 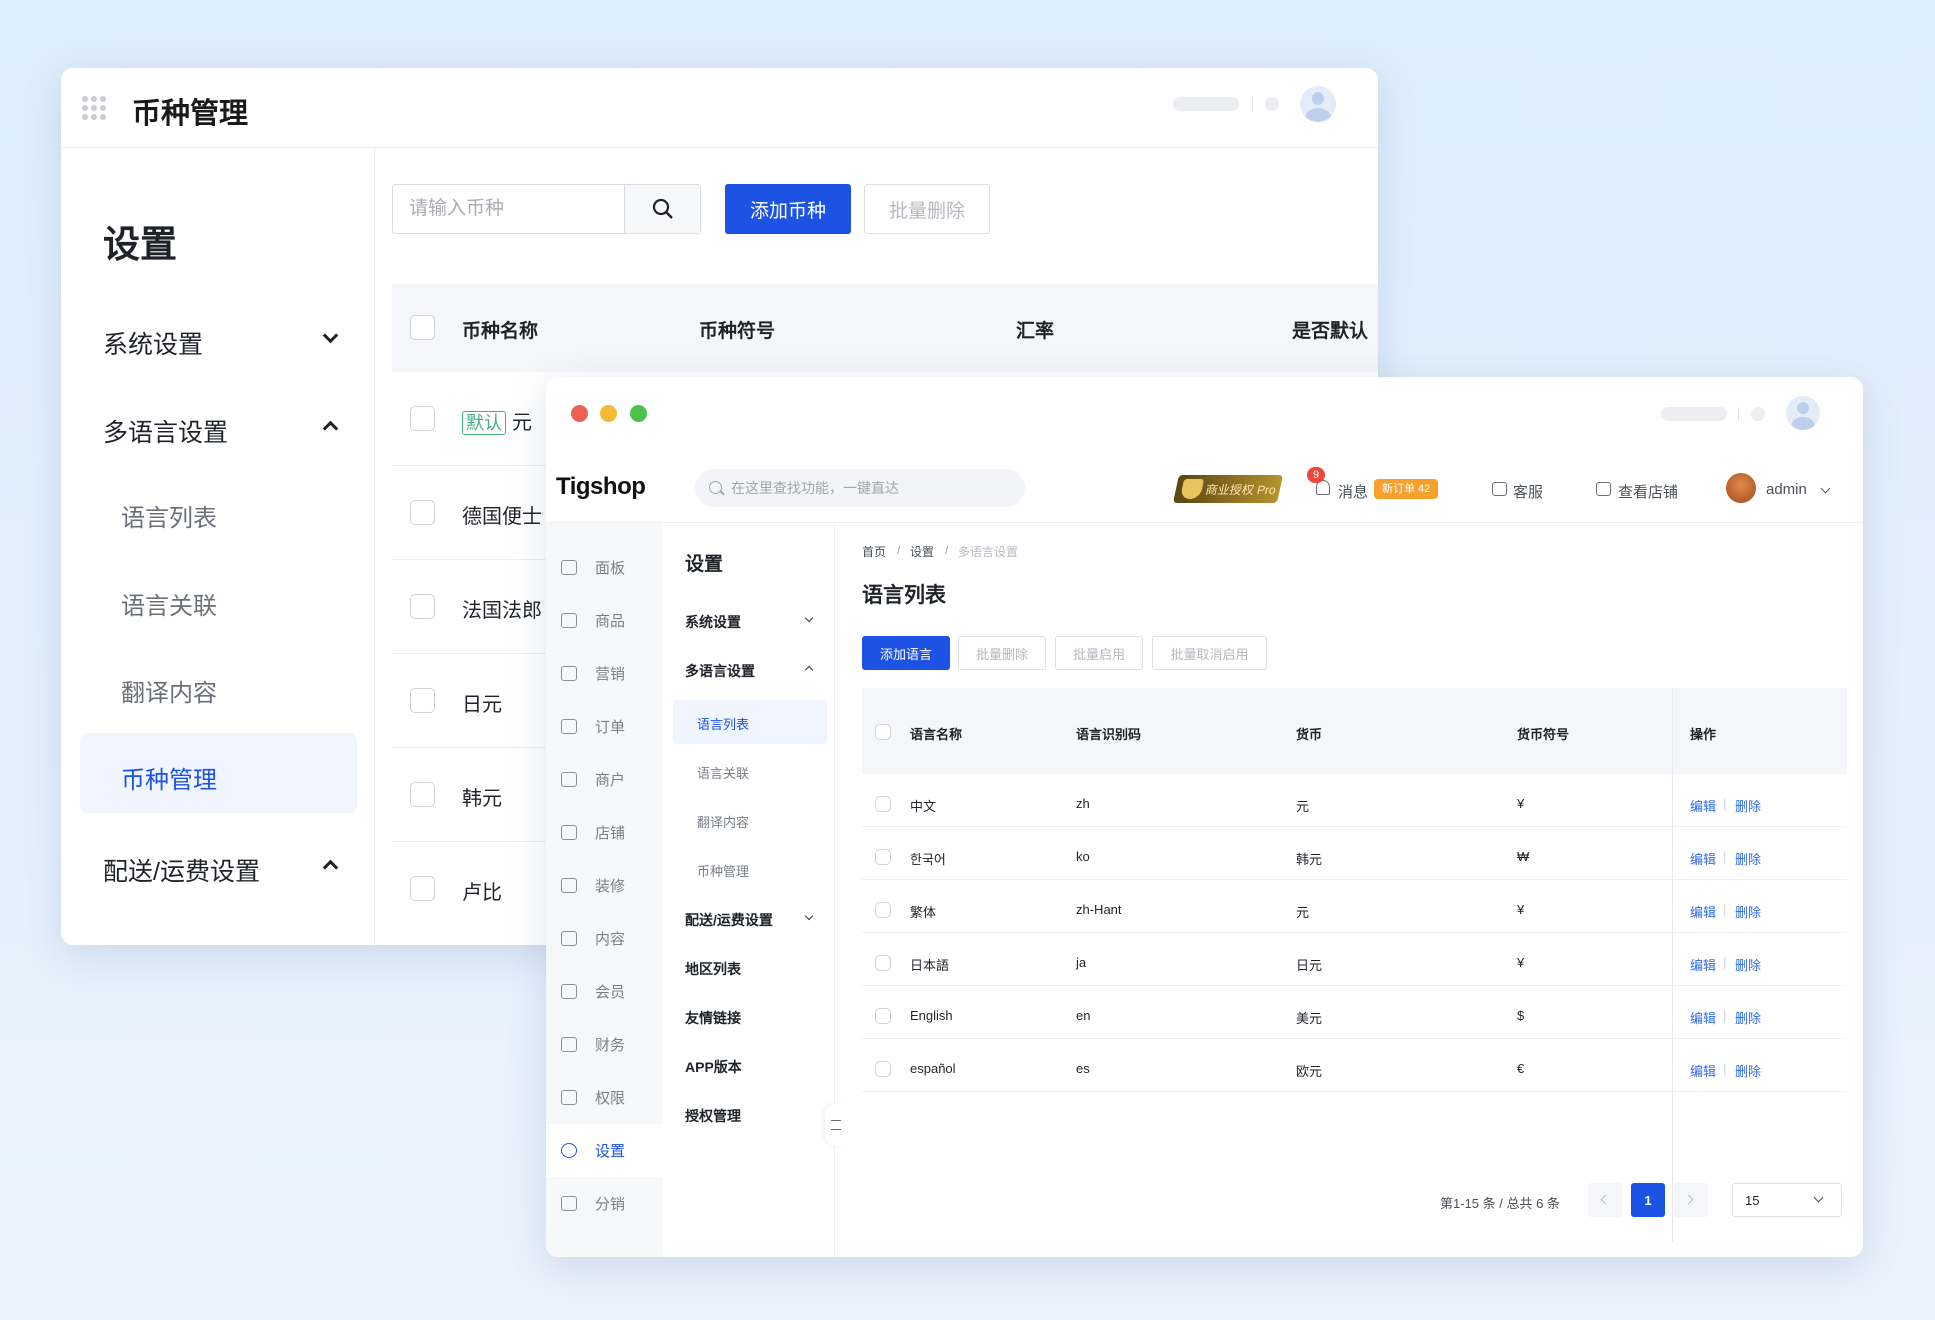 I want to click on sidebar-item-language-link: 语言关联, so click(x=169, y=603).